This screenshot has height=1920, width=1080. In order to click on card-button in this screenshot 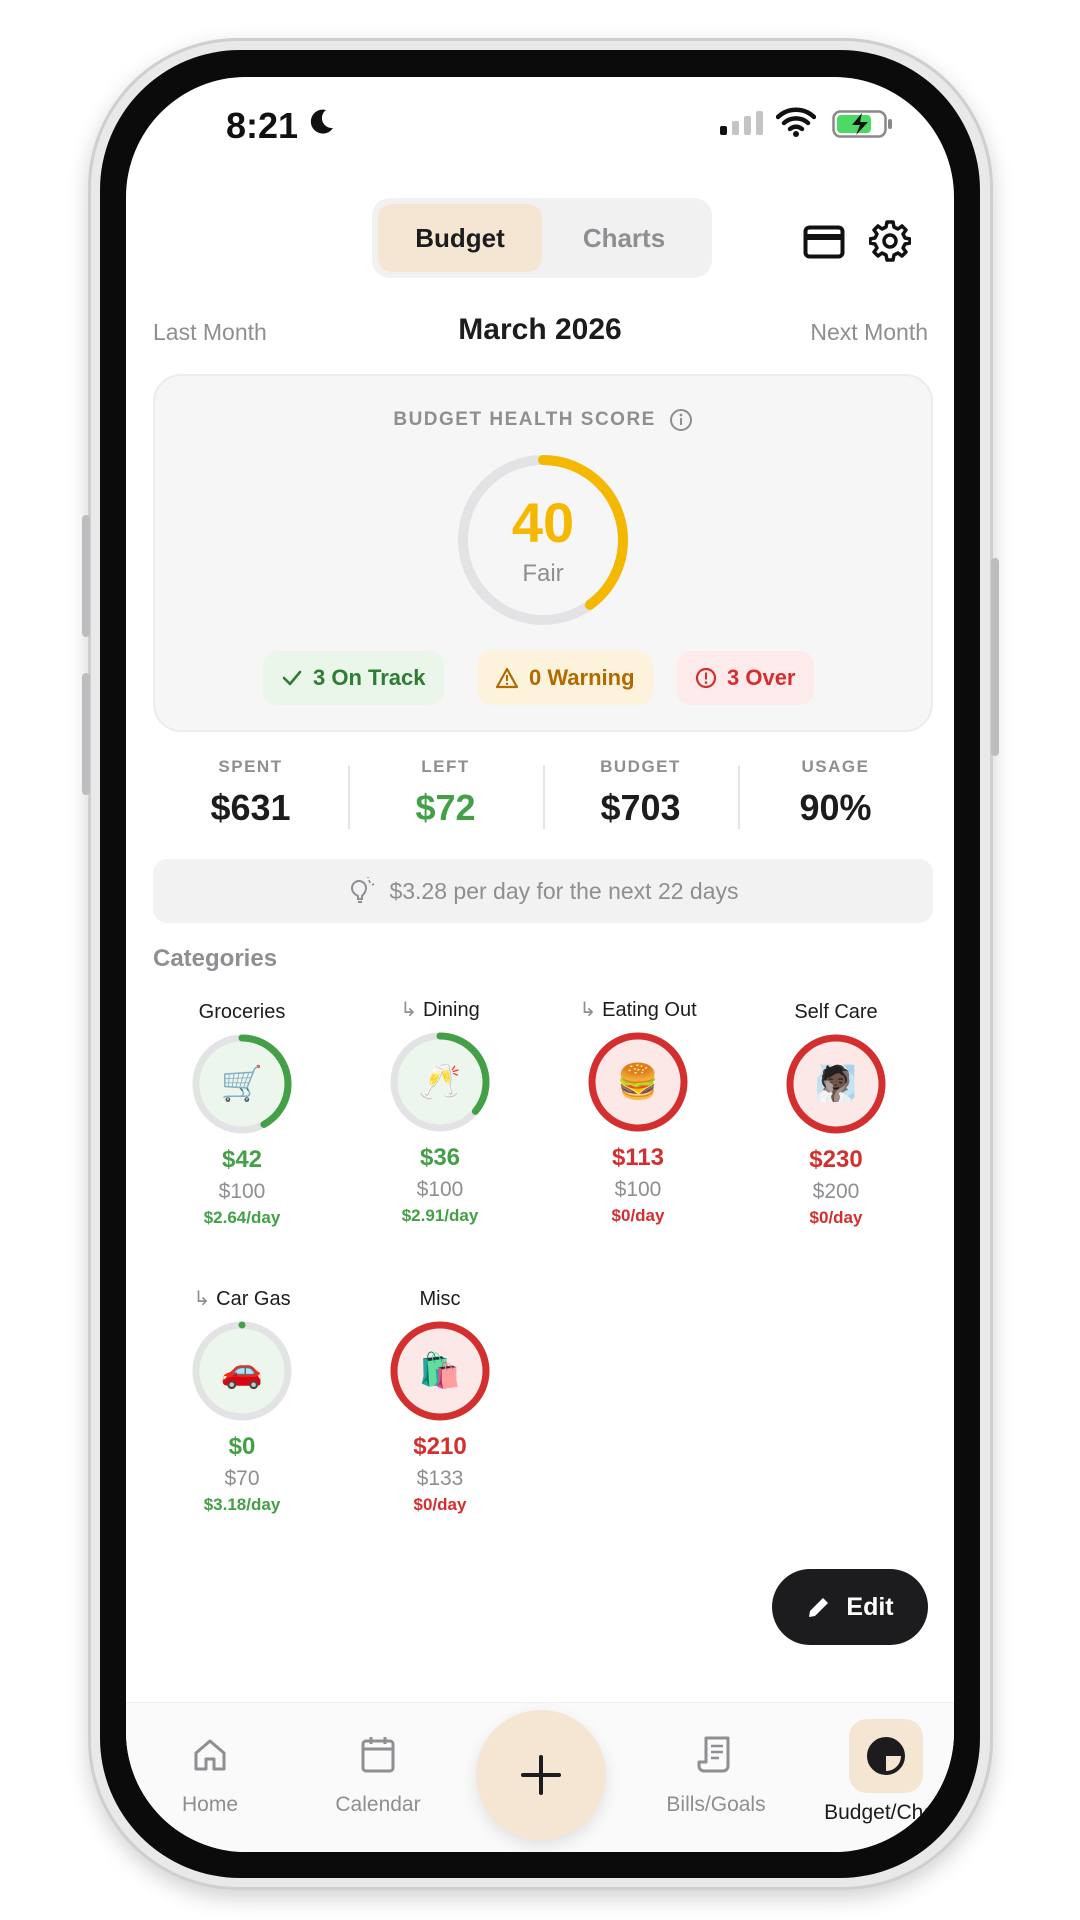, I will do `click(824, 242)`.